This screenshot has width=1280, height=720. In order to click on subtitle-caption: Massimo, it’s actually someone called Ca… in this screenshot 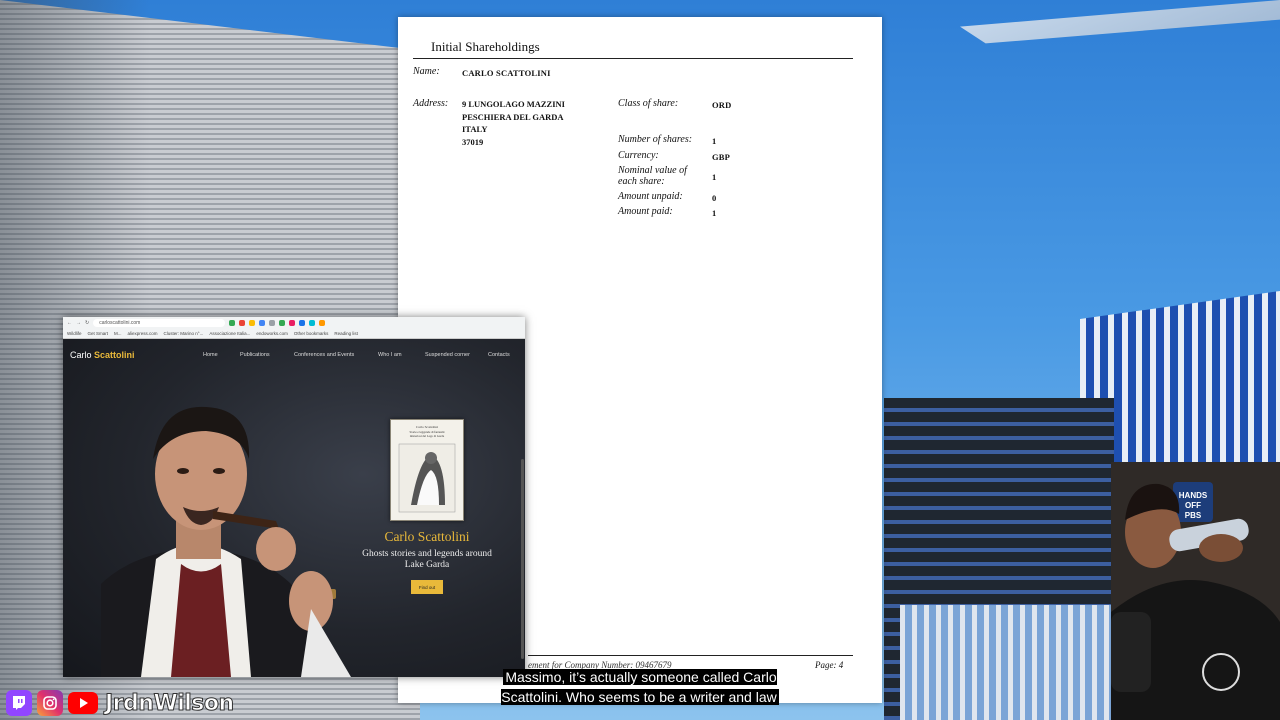, I will do `click(640, 687)`.